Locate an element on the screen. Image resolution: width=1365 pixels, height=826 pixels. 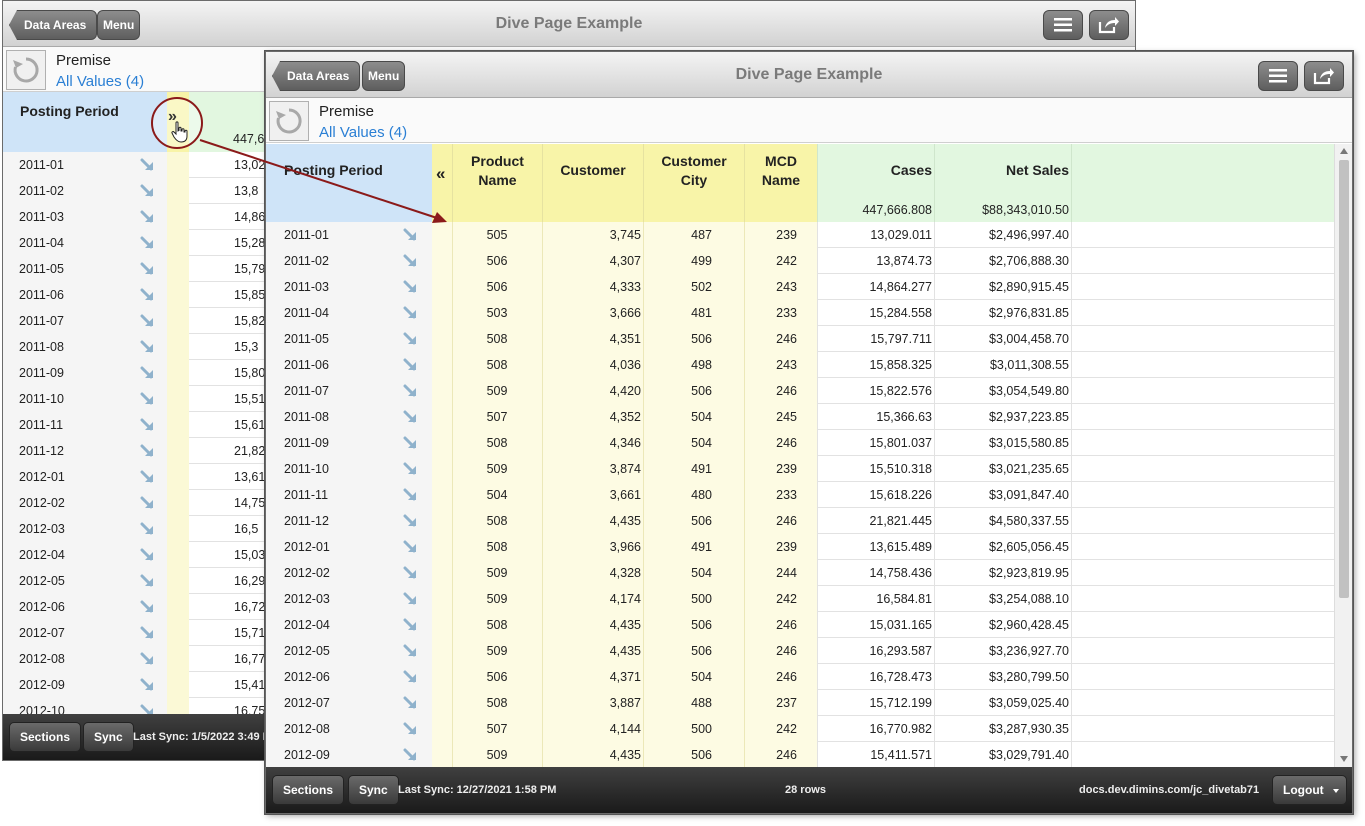
logout-button: Logout is located at coordinates (1309, 790).